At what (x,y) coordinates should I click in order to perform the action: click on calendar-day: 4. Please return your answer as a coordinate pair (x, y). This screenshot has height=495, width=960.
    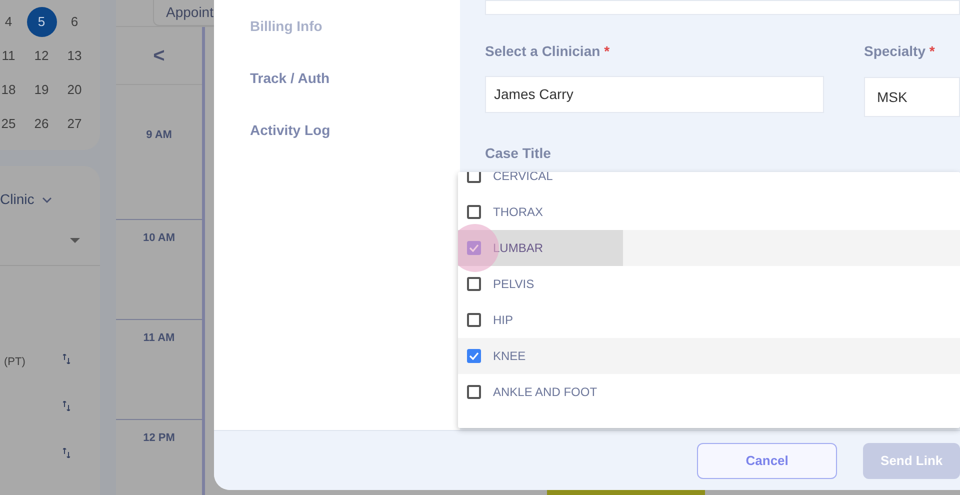
    Looking at the image, I should click on (8, 22).